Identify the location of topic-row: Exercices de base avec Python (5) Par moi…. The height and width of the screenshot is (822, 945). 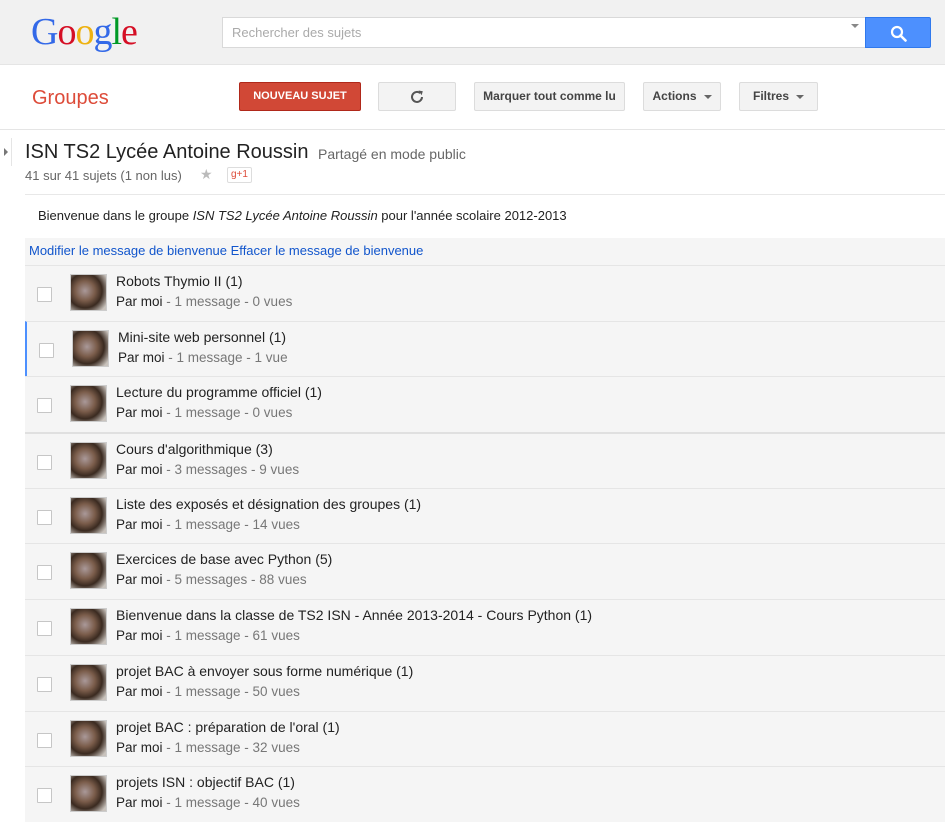
(485, 571).